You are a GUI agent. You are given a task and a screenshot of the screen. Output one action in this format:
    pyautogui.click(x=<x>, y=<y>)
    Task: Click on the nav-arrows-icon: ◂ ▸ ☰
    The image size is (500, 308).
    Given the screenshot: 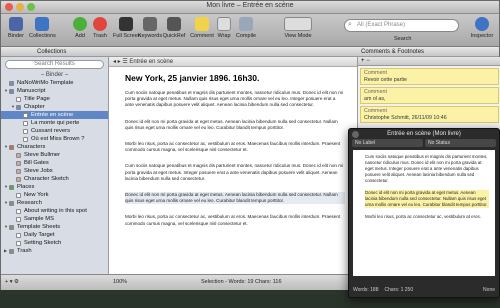 What is the action you would take?
    pyautogui.click(x=121, y=62)
    